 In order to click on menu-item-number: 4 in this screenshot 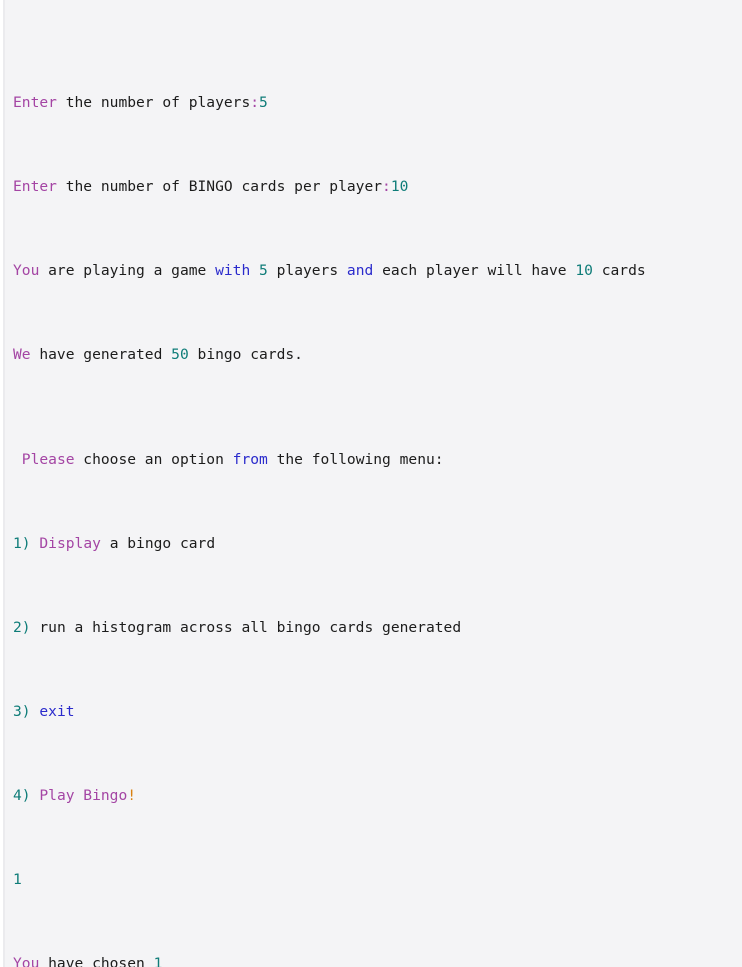, I will do `click(17, 795)`.